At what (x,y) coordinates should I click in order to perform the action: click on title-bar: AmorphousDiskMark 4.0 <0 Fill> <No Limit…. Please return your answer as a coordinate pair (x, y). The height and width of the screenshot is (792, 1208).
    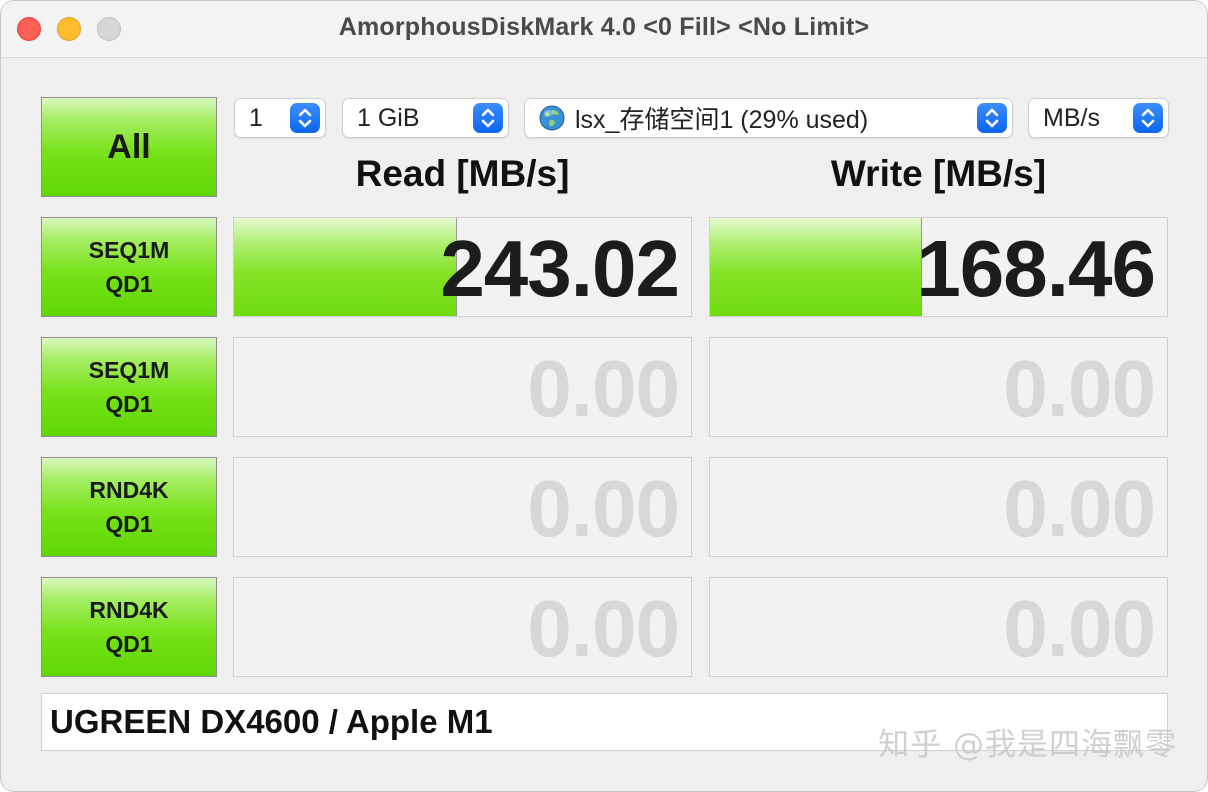
    Looking at the image, I should click on (604, 29).